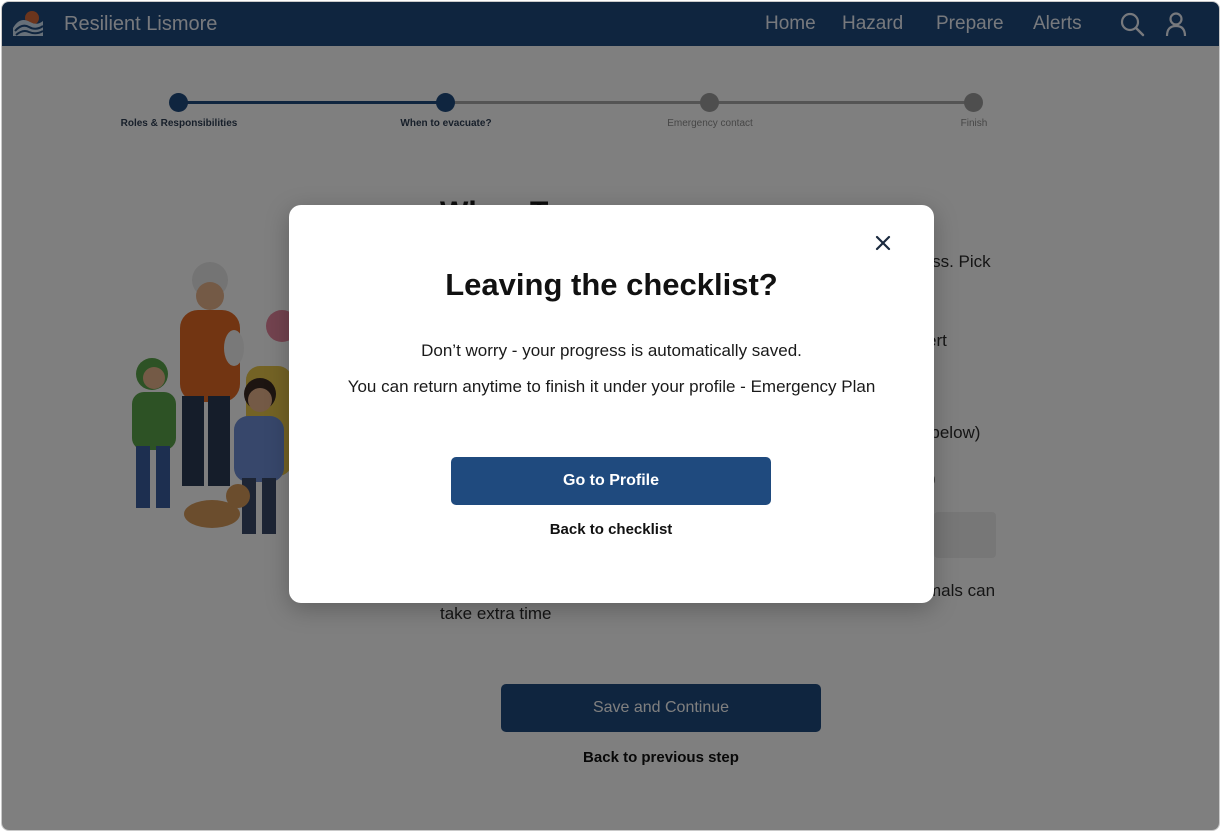  I want to click on back-to-checklist-link: Back to checklist, so click(611, 529).